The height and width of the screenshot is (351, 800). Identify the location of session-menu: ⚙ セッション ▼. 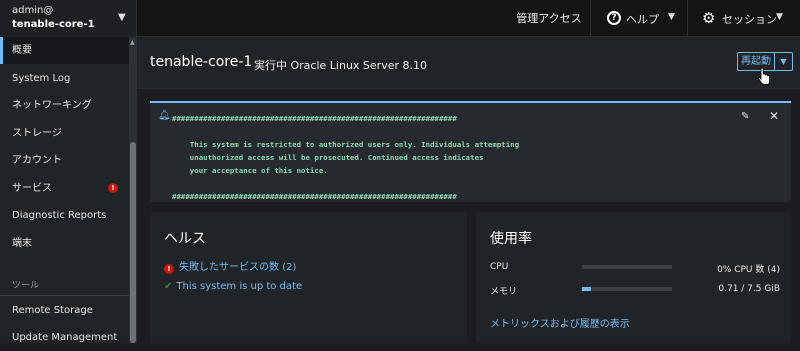
(744, 18).